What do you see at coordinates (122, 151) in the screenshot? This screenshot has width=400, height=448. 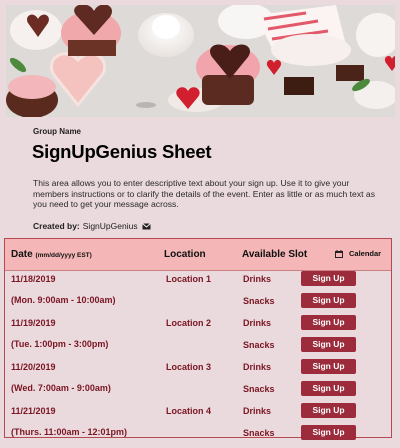 I see `page-title: SignUpGenius Sheet` at bounding box center [122, 151].